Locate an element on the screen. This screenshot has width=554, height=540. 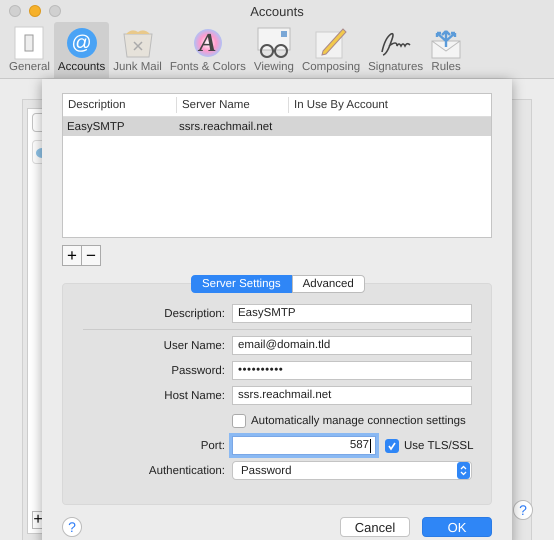
toolbar-tab: Composing is located at coordinates (331, 50).